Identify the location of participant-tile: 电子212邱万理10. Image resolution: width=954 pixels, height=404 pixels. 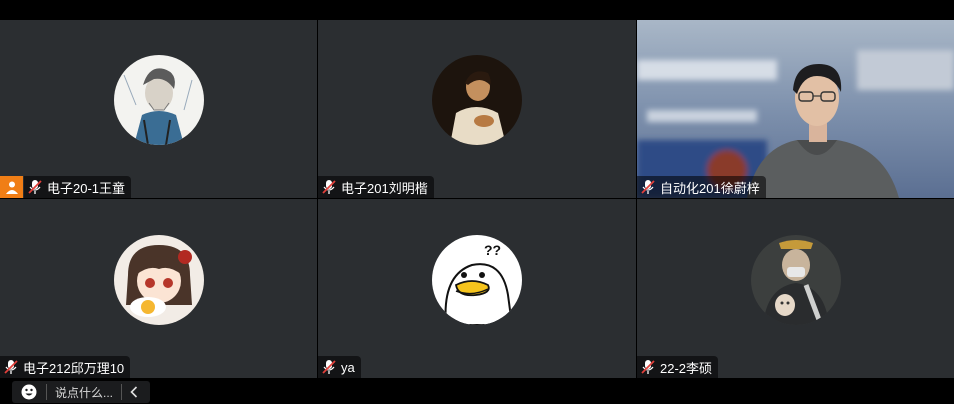
(158, 288).